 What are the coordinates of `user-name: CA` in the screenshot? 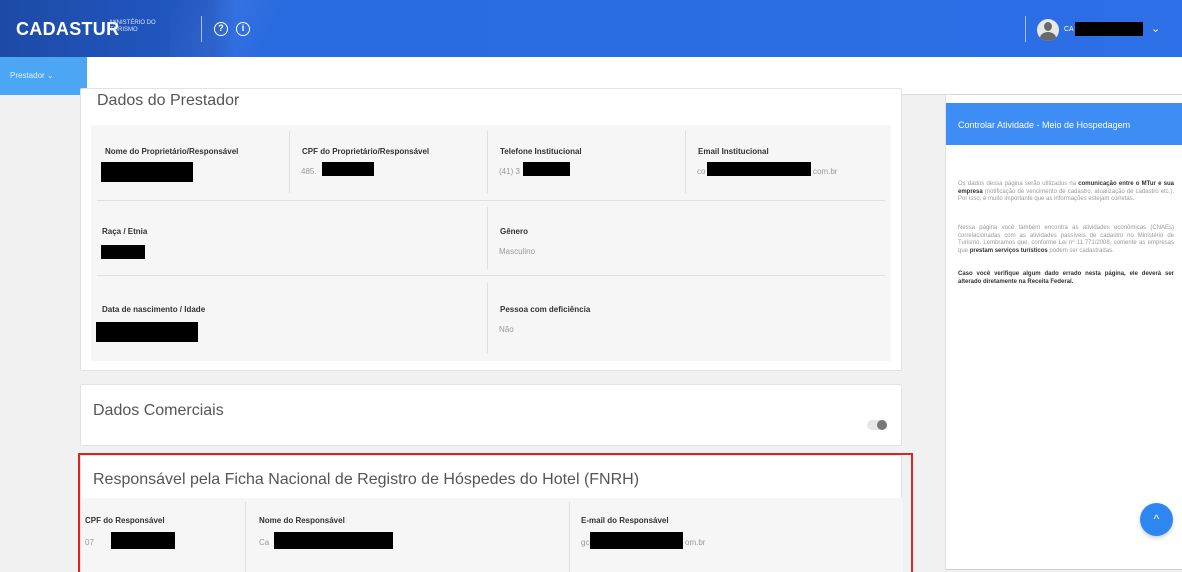 It's located at (1069, 29).